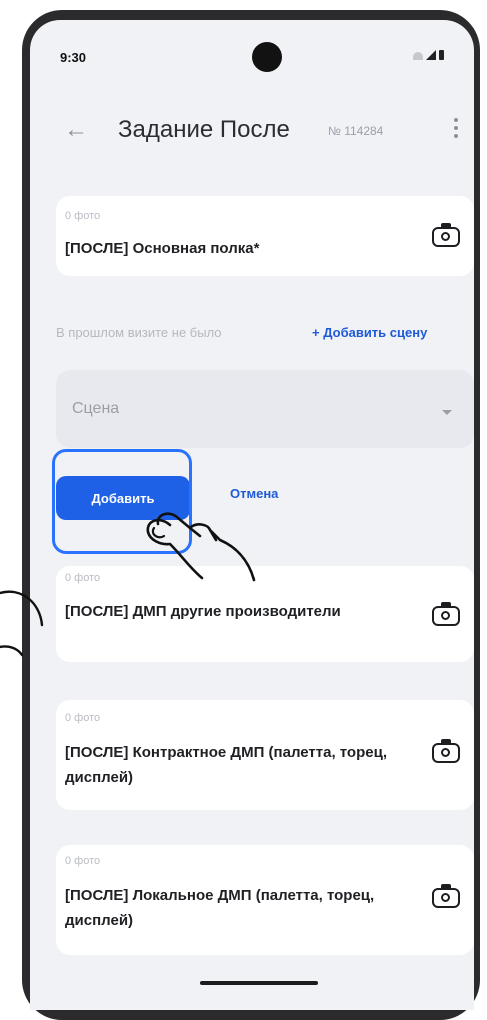 This screenshot has height=1020, width=487. I want to click on cancel-button: Отмена, so click(254, 493).